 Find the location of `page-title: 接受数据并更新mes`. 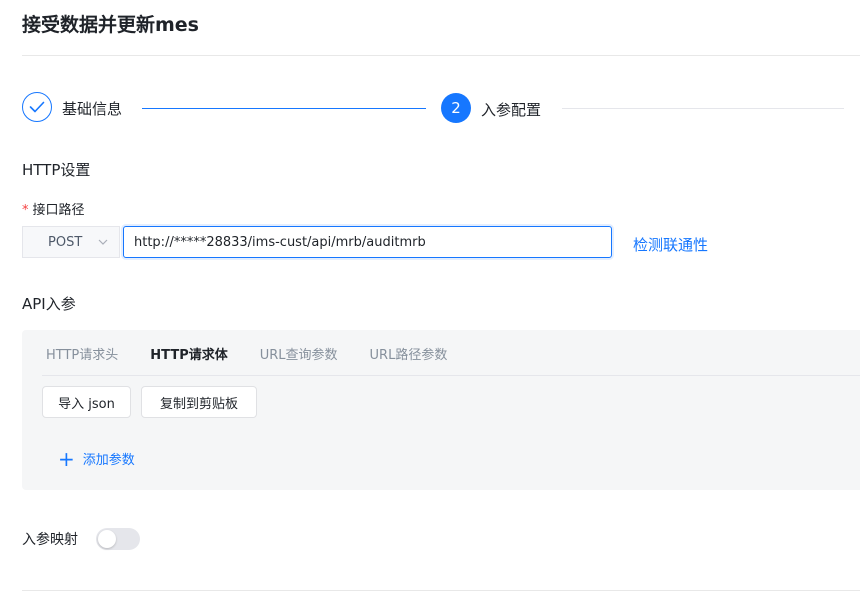

page-title: 接受数据并更新mes is located at coordinates (110, 25).